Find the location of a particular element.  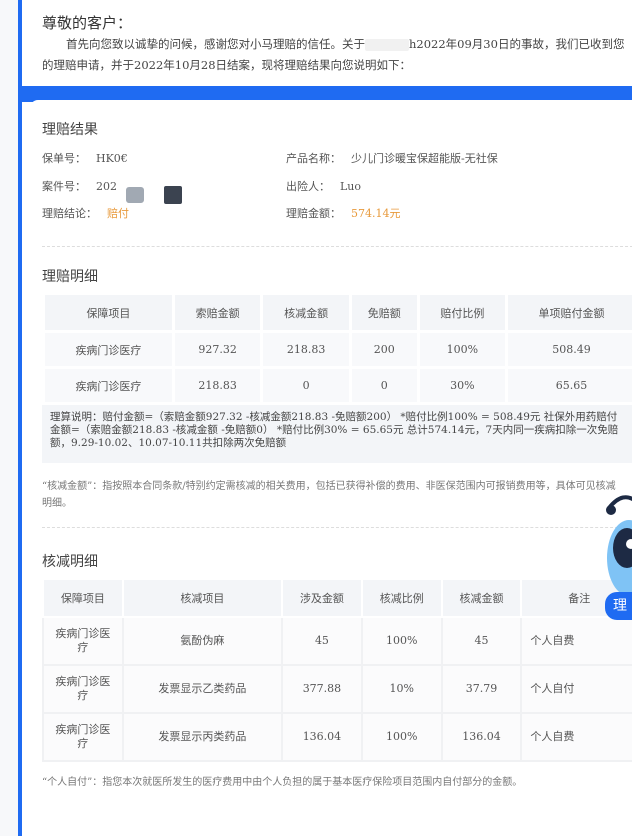

policy-label: 保单号： is located at coordinates (64, 158).